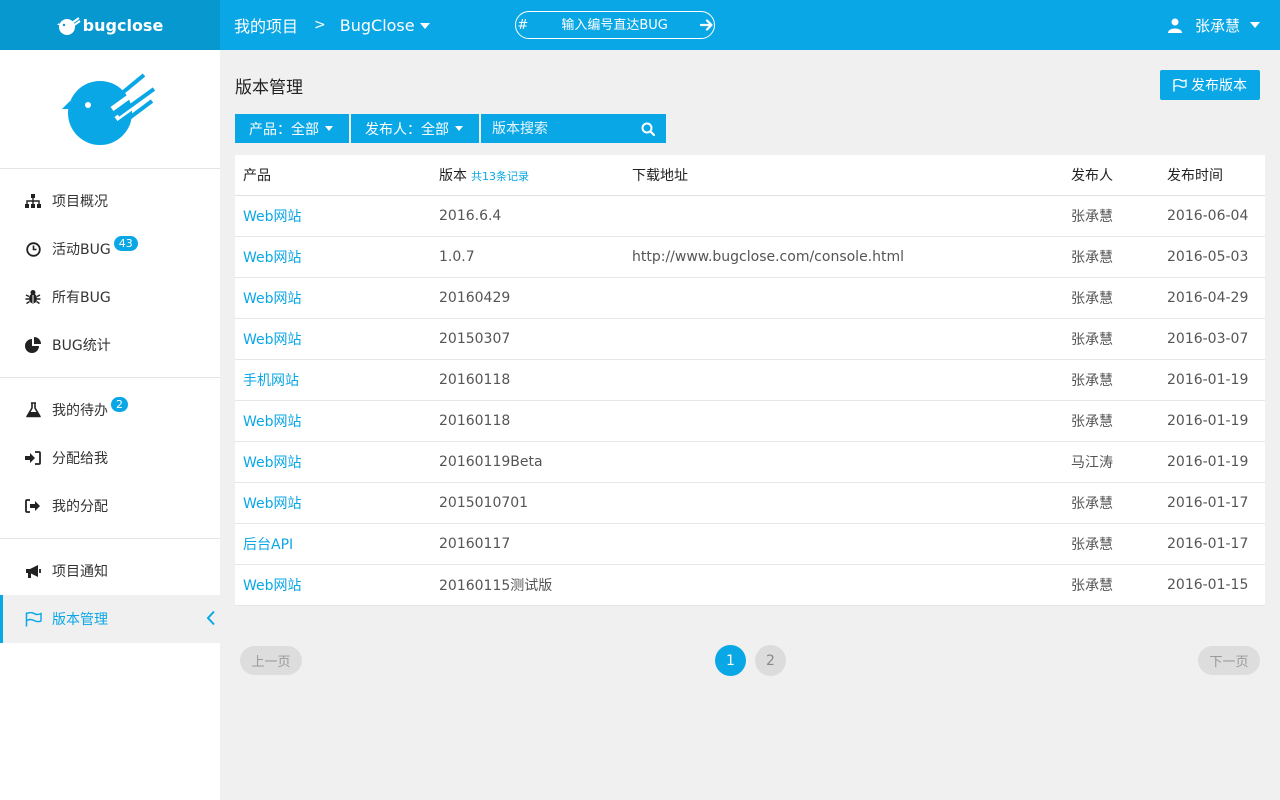 This screenshot has width=1280, height=800. I want to click on table-row: Web网站 2015010701 张承慧 2016-01-17, so click(750, 503).